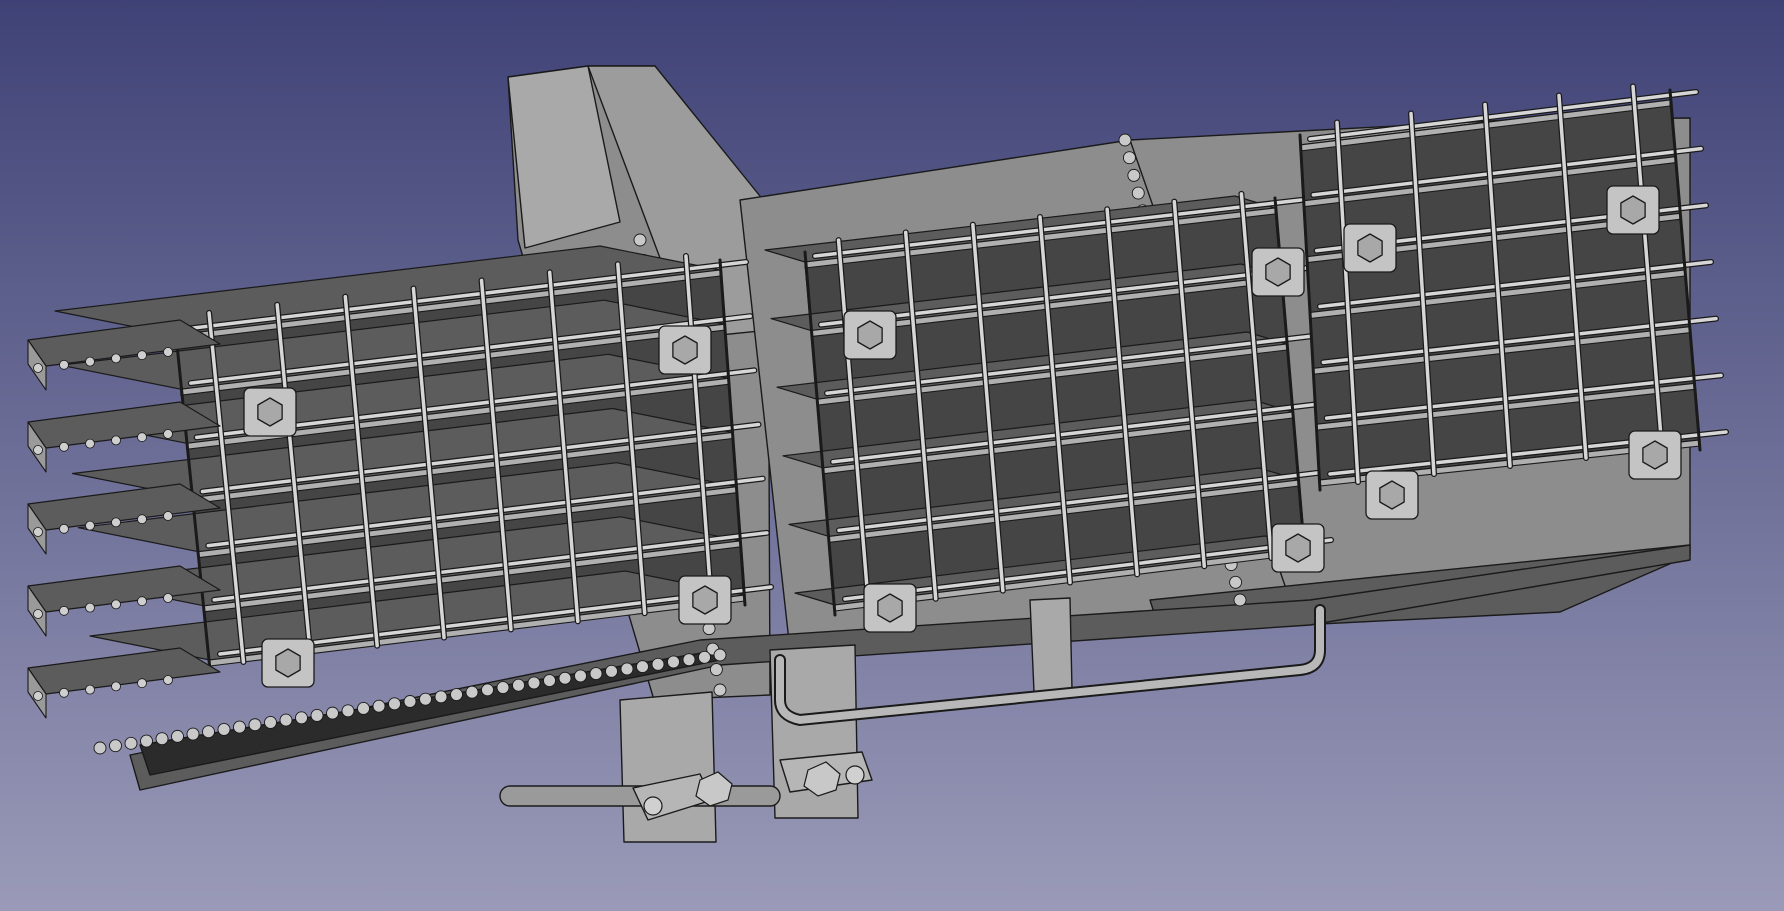  I want to click on center-bracket, so click(1051, 645).